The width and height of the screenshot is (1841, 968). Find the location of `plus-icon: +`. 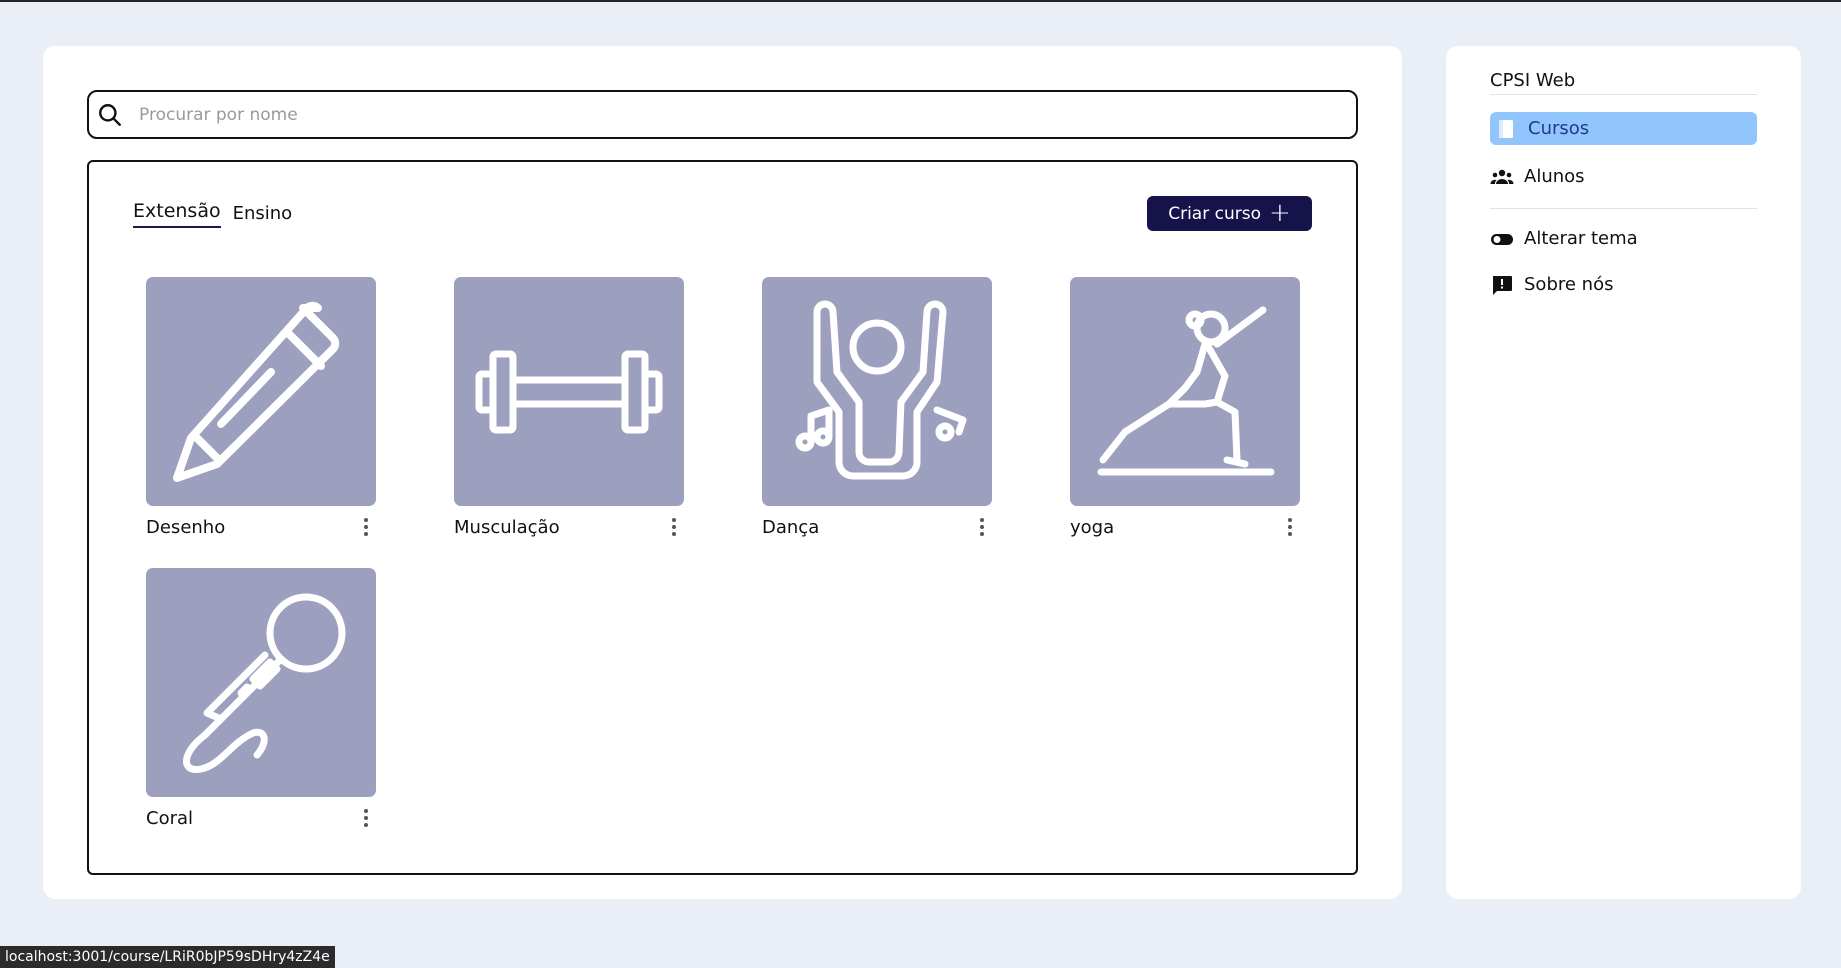

plus-icon: + is located at coordinates (1279, 212).